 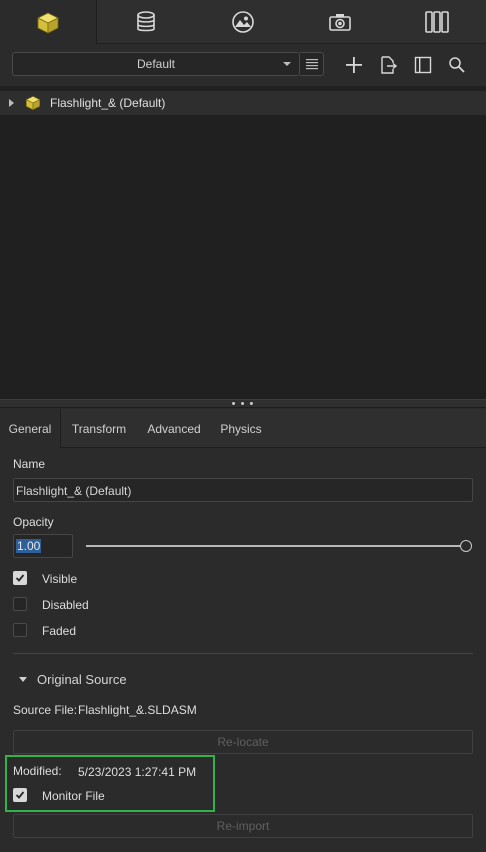 I want to click on list-icon, so click(x=311, y=64).